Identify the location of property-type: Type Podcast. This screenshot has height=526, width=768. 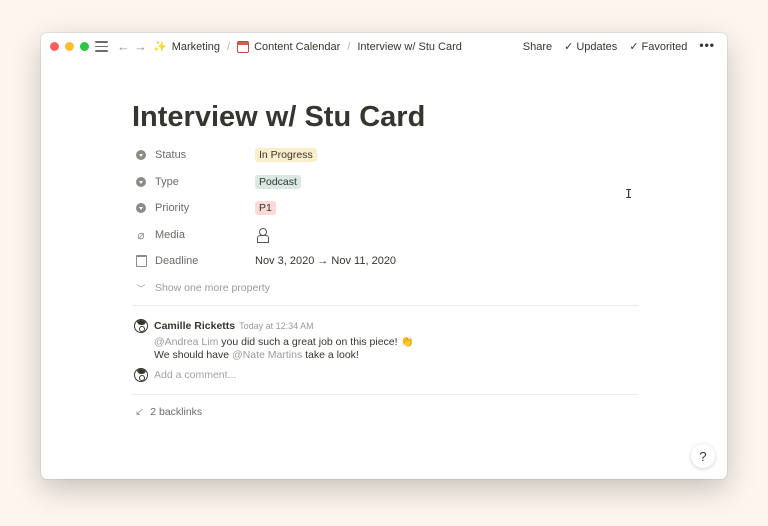
(385, 182).